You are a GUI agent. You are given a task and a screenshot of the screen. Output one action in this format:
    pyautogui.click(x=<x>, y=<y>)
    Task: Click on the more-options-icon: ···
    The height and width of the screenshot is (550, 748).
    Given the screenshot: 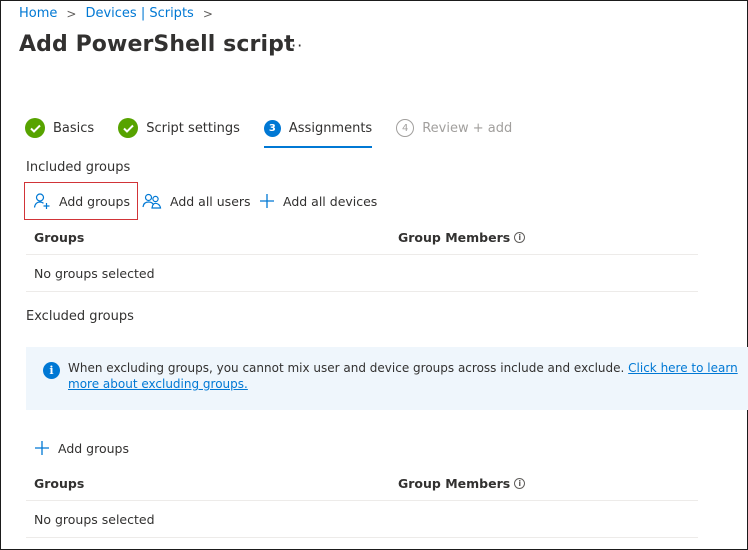 What is the action you would take?
    pyautogui.click(x=294, y=45)
    